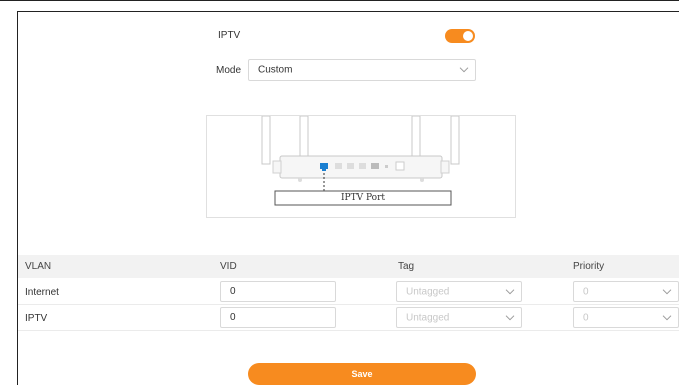 Image resolution: width=679 pixels, height=385 pixels. I want to click on vlan-name: Internet, so click(42, 292).